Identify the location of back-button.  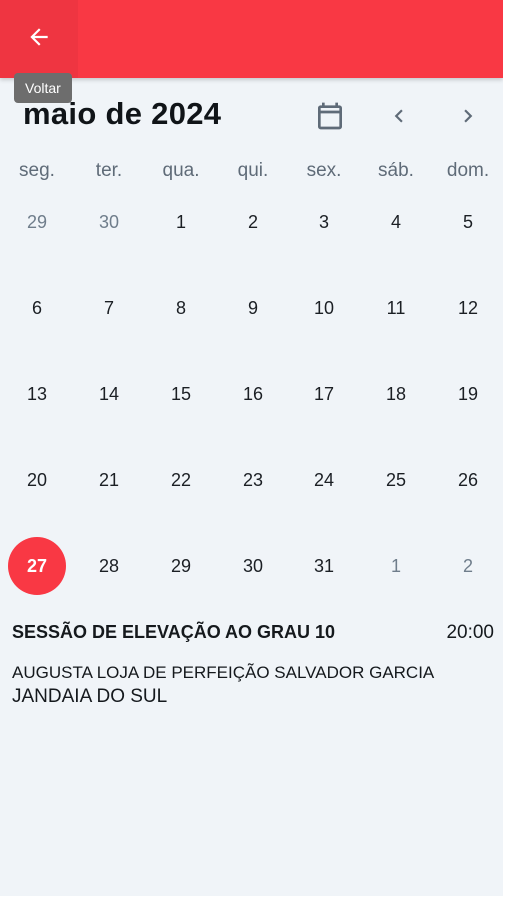
(39, 39).